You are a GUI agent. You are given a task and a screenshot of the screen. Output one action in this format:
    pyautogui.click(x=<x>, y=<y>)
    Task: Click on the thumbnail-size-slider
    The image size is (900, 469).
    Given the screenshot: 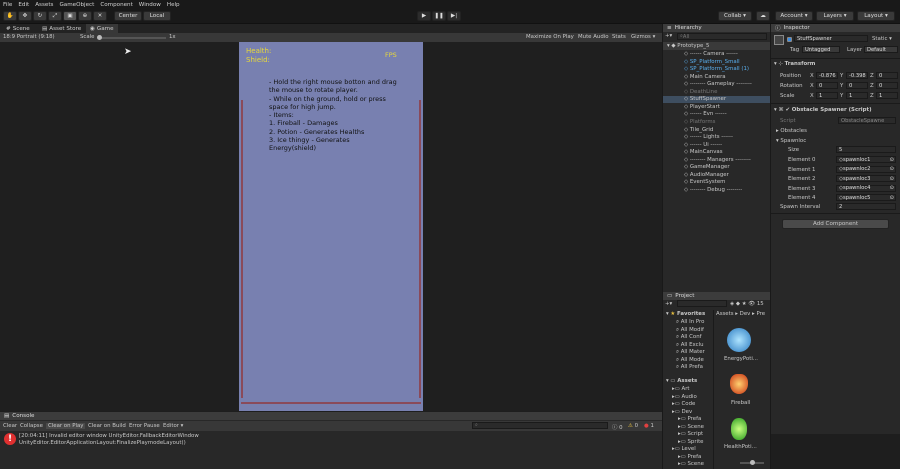 What is the action you would take?
    pyautogui.click(x=752, y=462)
    